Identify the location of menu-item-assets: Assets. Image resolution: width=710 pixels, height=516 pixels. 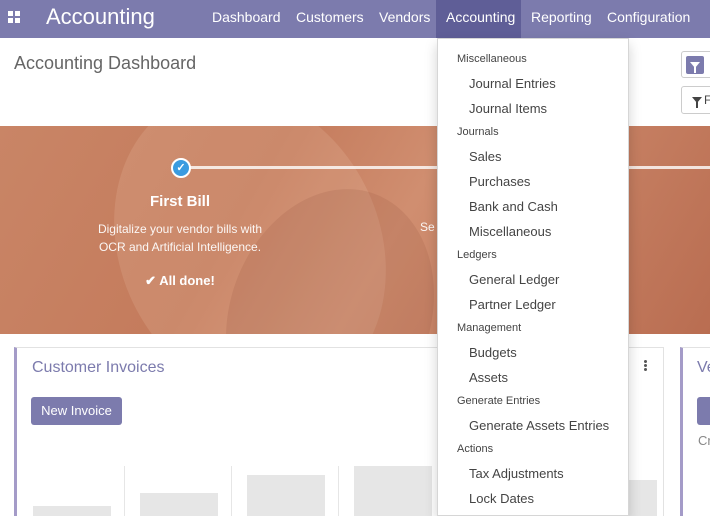
(488, 377).